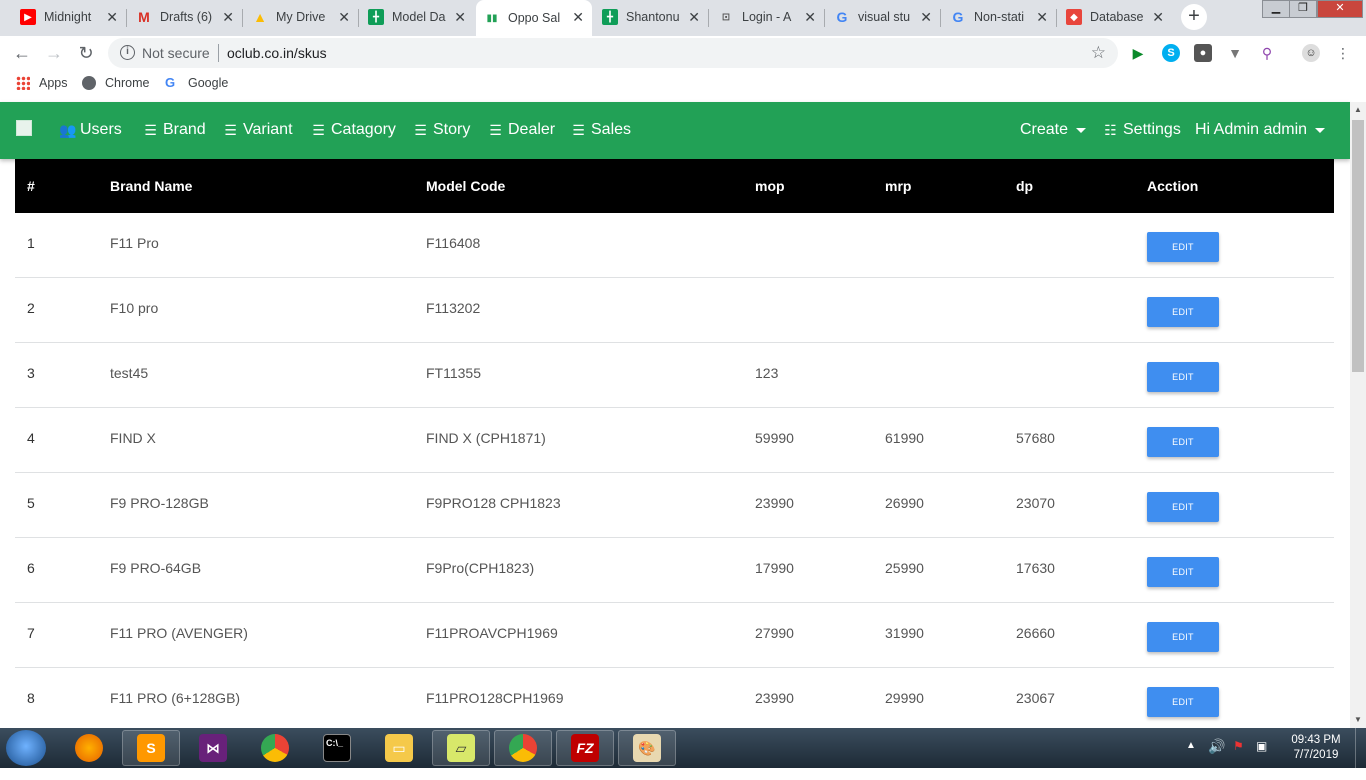  Describe the element at coordinates (1358, 415) in the screenshot. I see `vertical-scrollbar: ▲ ▼` at that location.